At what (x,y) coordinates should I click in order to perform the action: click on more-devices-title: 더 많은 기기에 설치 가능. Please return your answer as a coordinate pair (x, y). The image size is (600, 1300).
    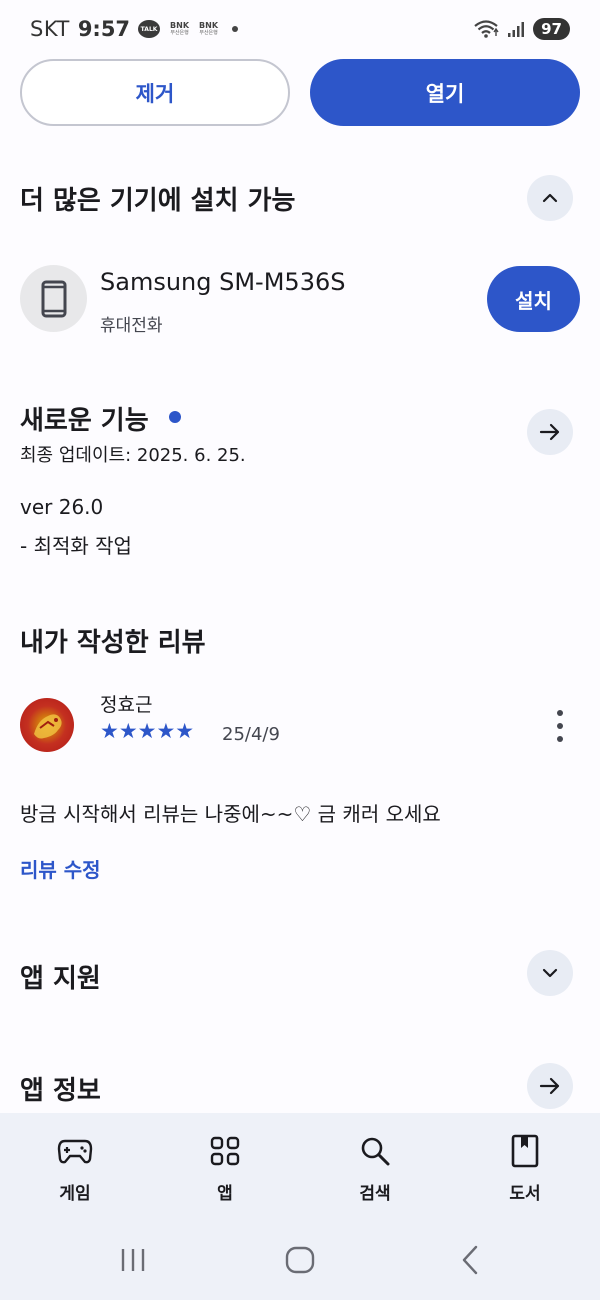
    Looking at the image, I should click on (158, 201).